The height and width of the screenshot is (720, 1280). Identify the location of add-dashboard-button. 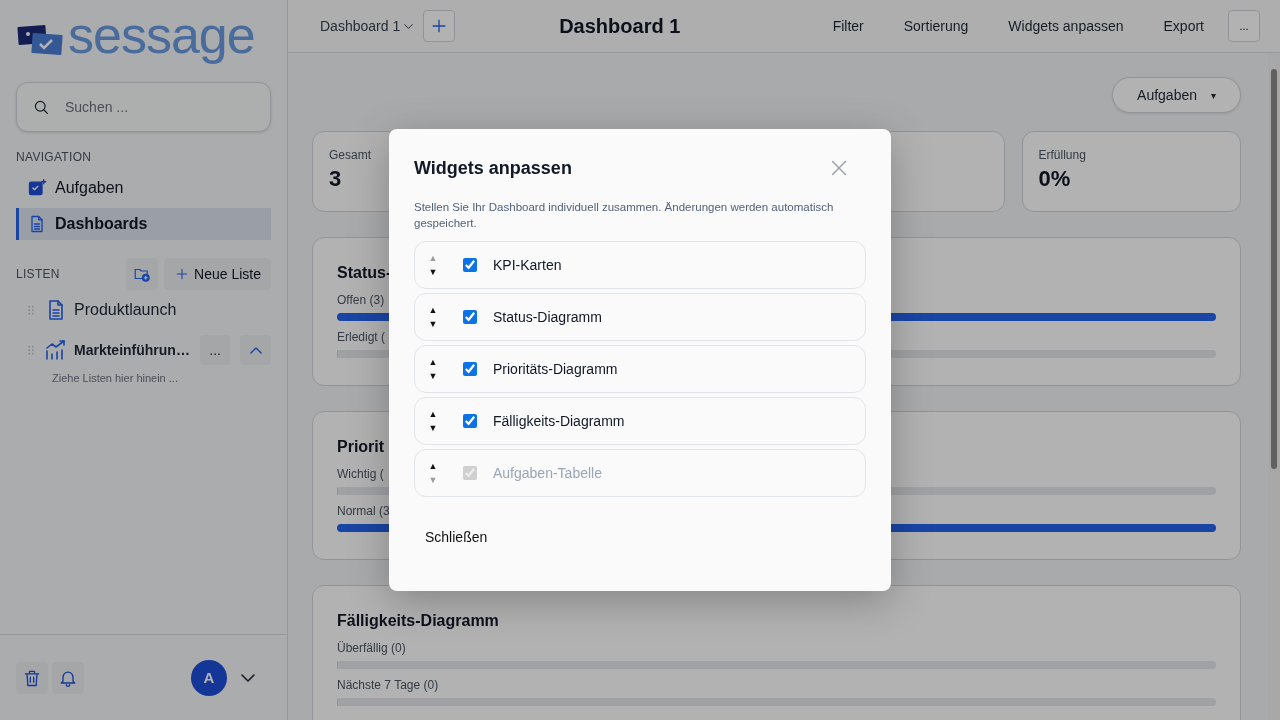
(439, 26).